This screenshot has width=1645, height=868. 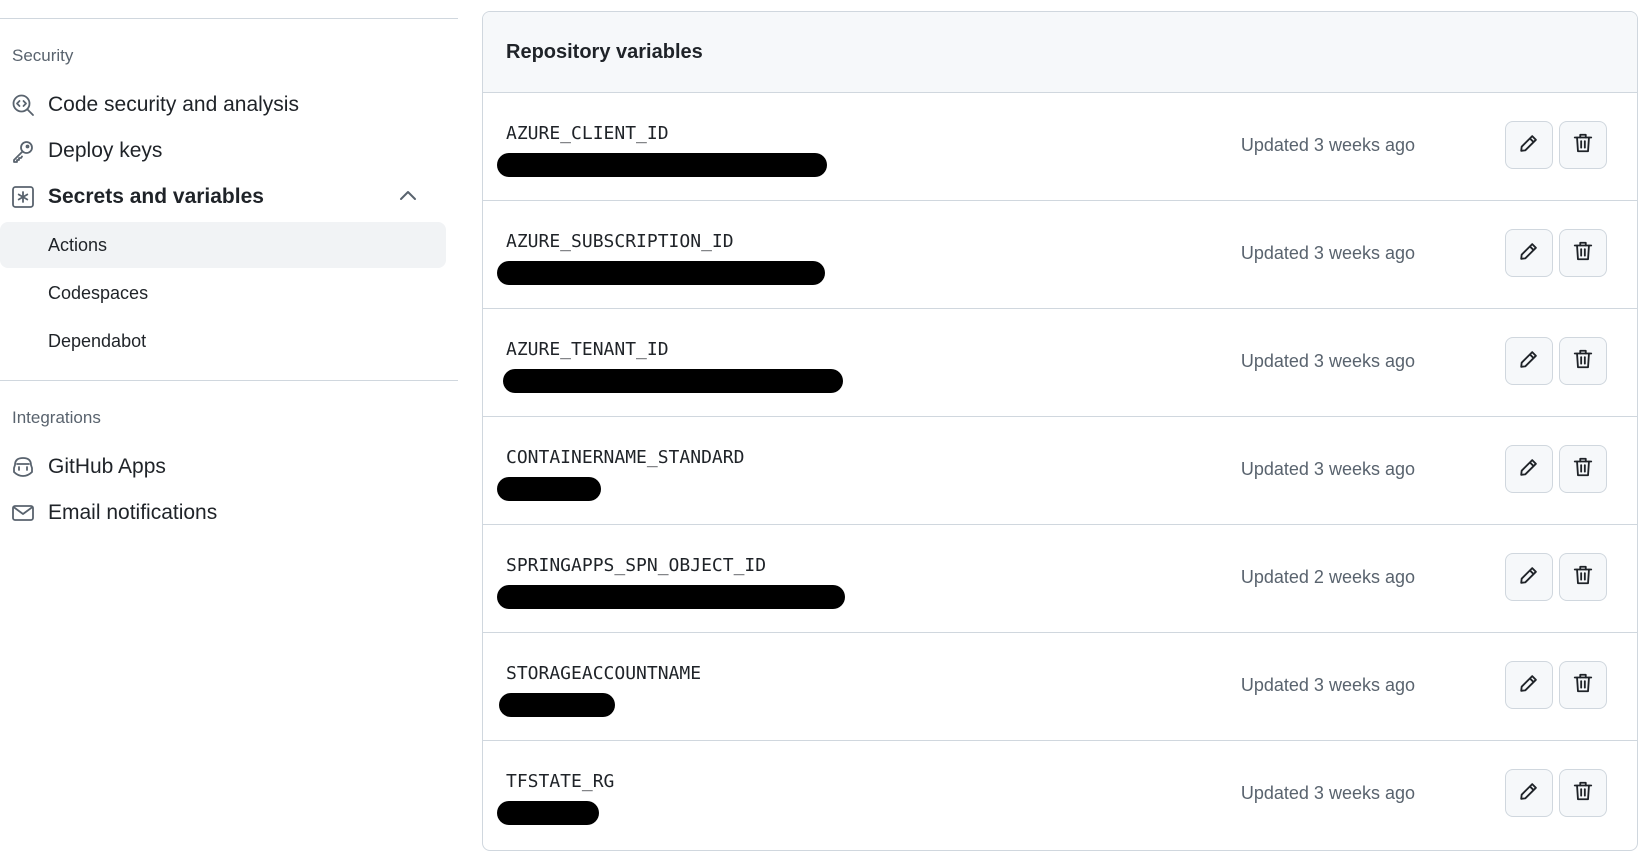 I want to click on variable-row: AZURE_TENANT_ID Updated 3 weeks ago, so click(x=1060, y=363).